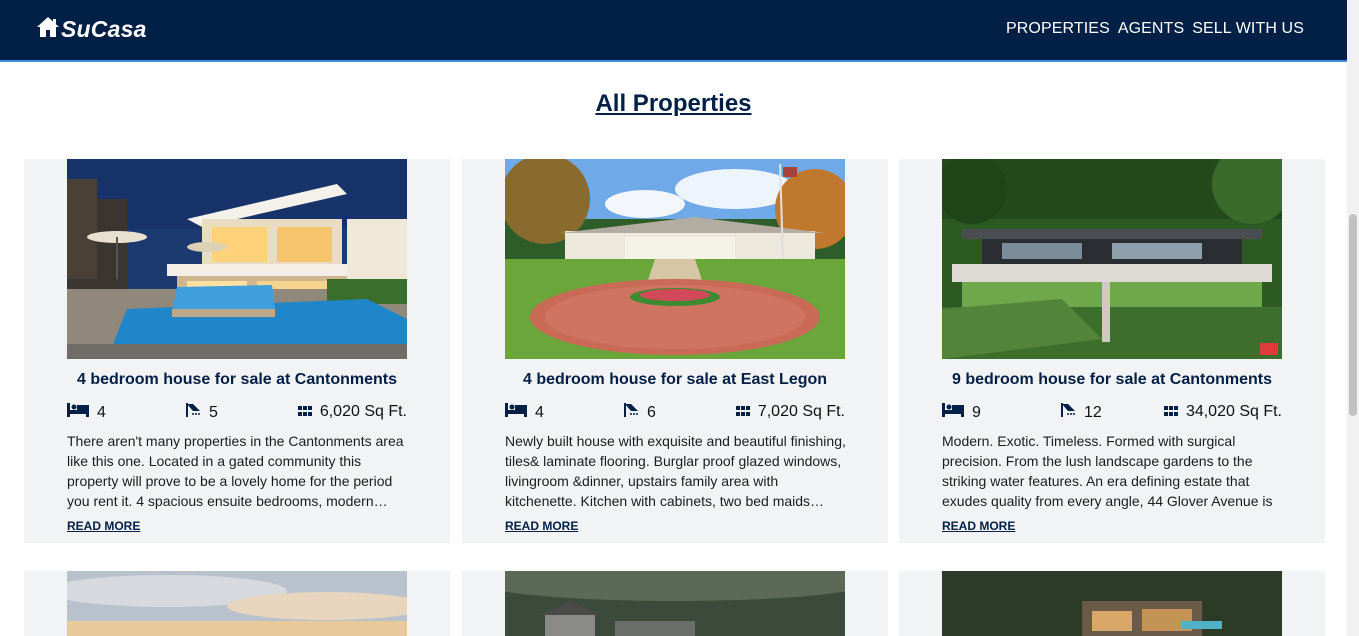 This screenshot has width=1359, height=636. Describe the element at coordinates (673, 31) in the screenshot. I see `navbar: SuCasa PROPERTIES AGENTS SELL WITH US` at that location.